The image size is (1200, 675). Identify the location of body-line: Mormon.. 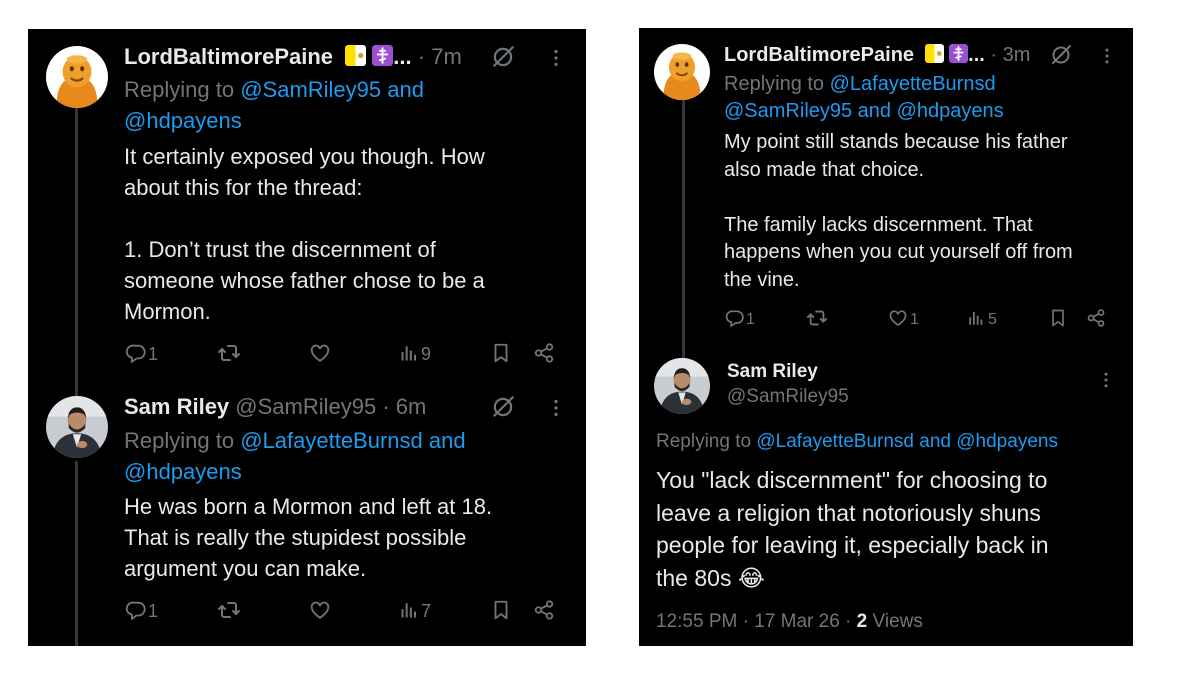
(167, 311).